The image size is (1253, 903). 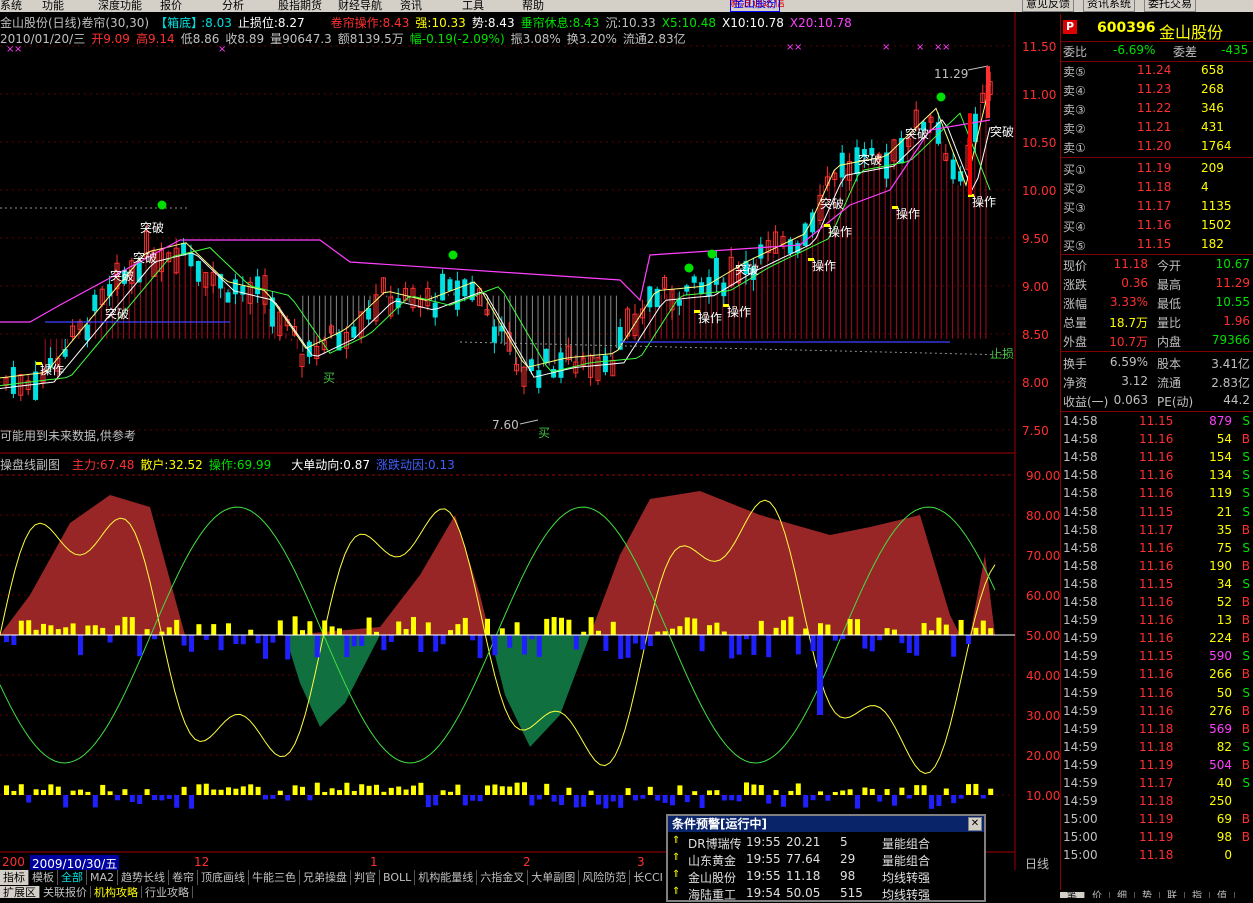 I want to click on menu-item-news: 资讯, so click(x=411, y=6).